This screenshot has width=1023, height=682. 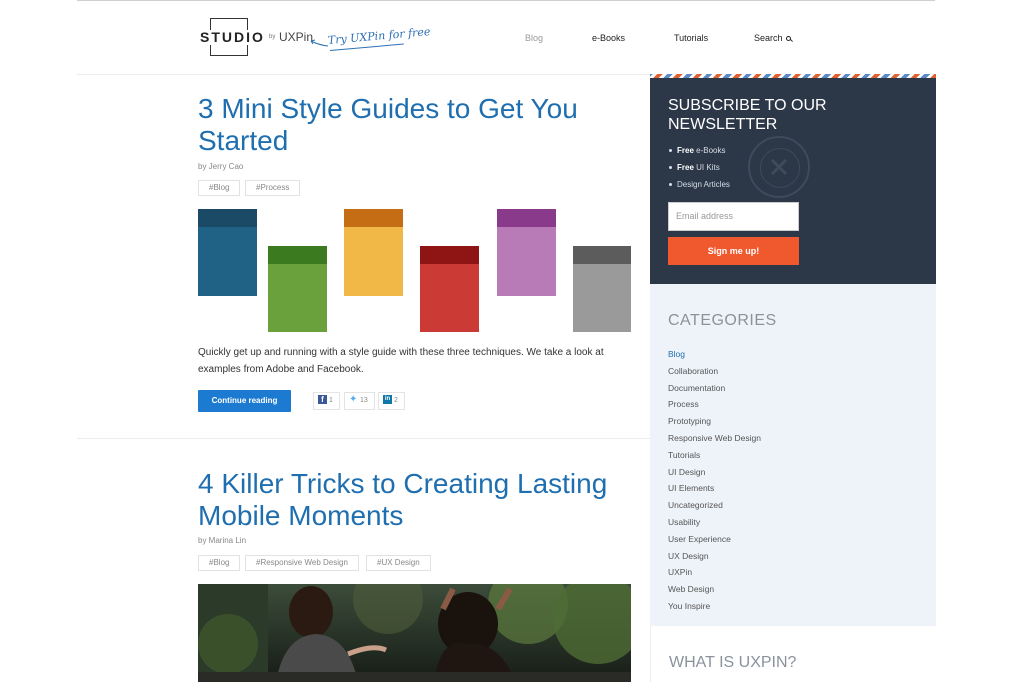 I want to click on linkedin-share-button: in 2, so click(x=391, y=401).